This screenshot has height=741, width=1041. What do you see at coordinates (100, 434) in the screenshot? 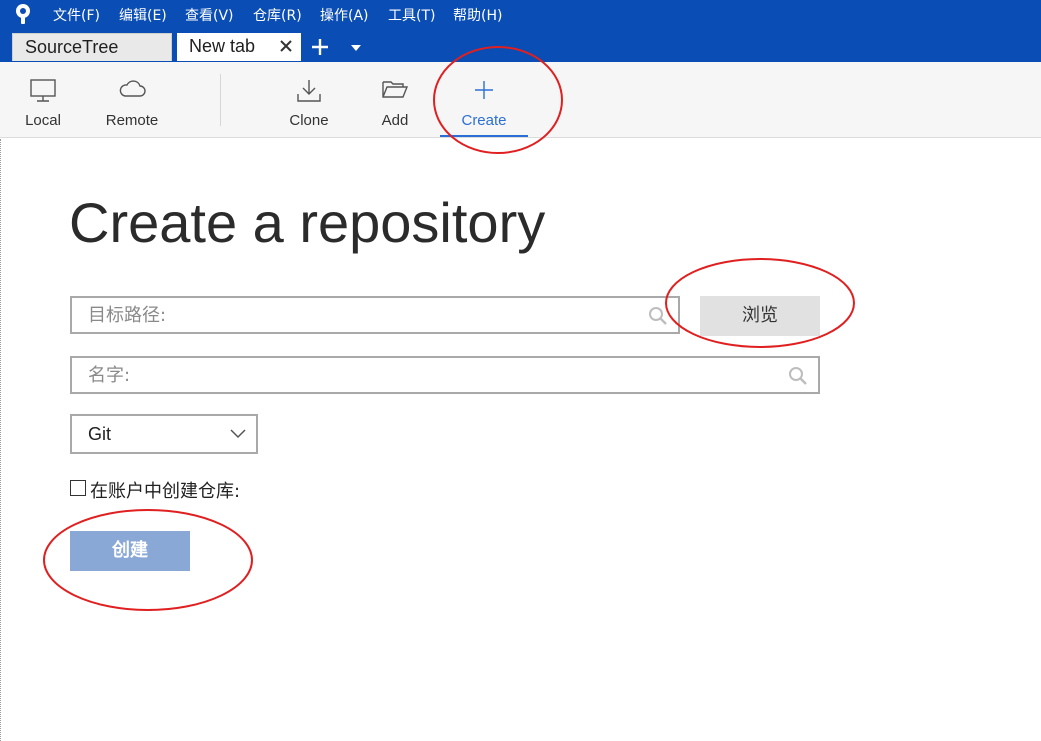
I see `vcs-selected-value: Git` at bounding box center [100, 434].